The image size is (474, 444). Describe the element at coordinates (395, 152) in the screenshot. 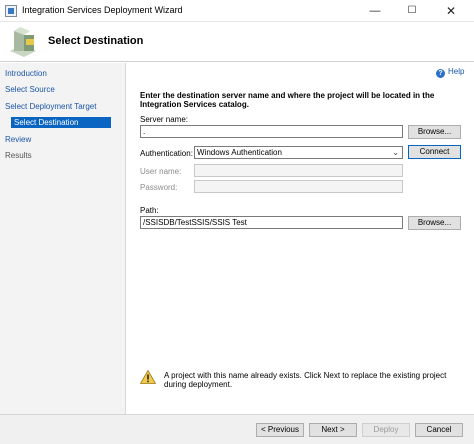

I see `chevron-down-icon: ⌄` at that location.